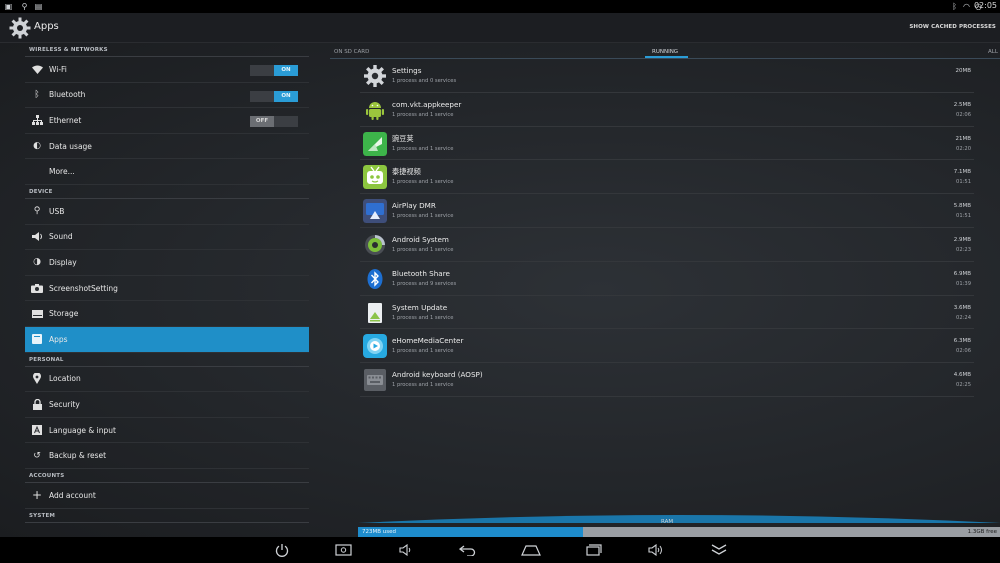  Describe the element at coordinates (406, 550) in the screenshot. I see `volume-down-icon` at that location.